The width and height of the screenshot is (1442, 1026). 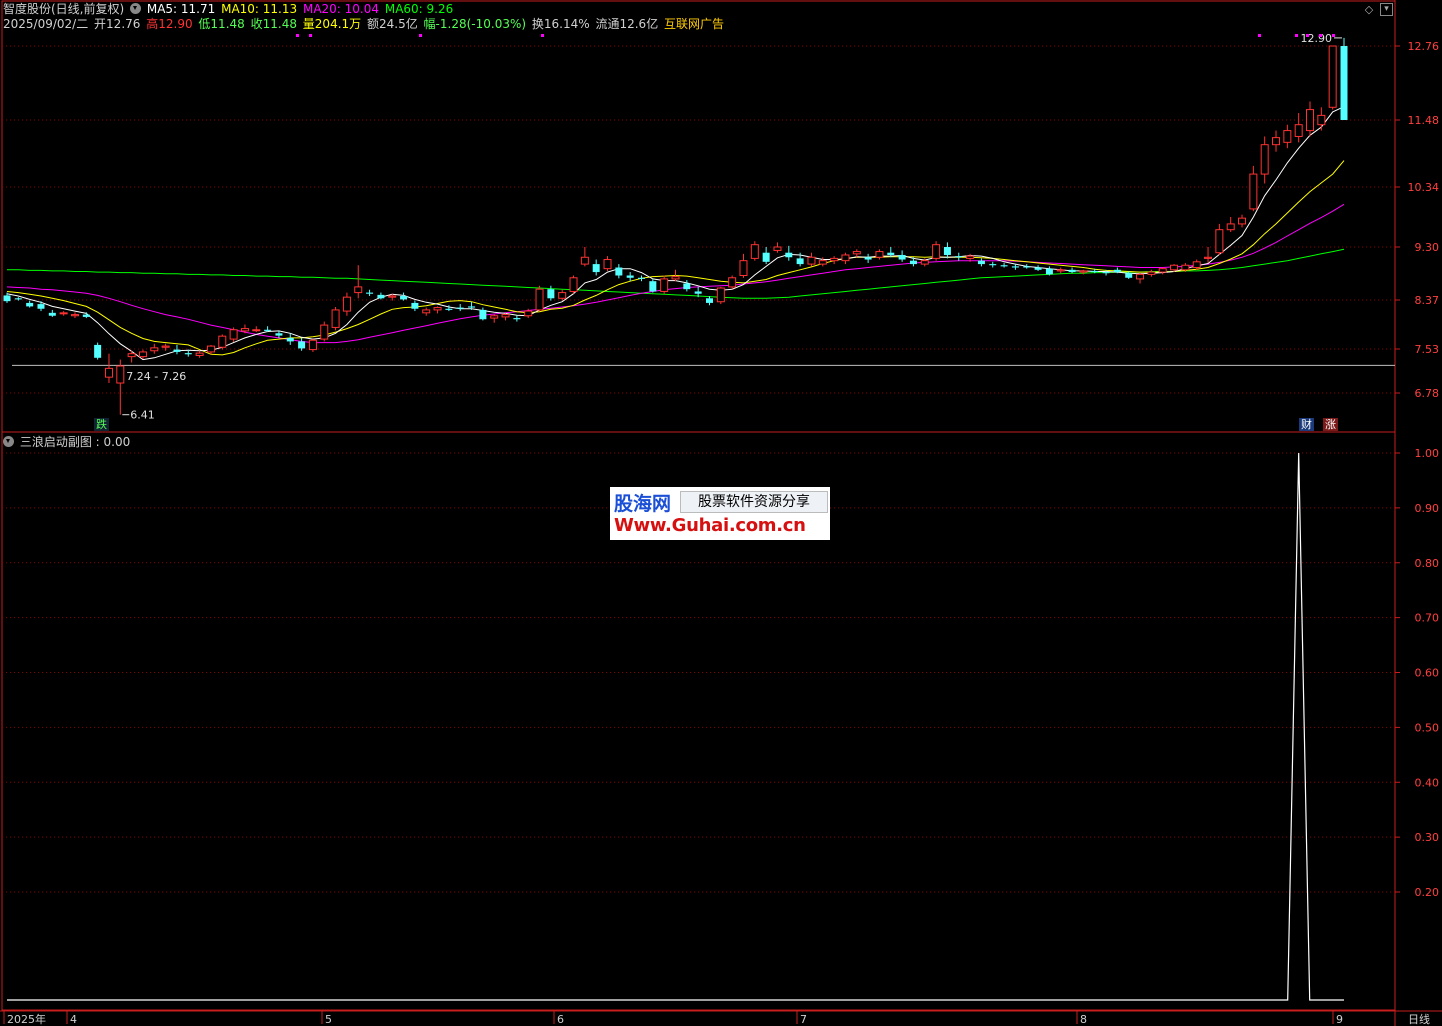 I want to click on quote-concept: 互联网广告, so click(x=694, y=24).